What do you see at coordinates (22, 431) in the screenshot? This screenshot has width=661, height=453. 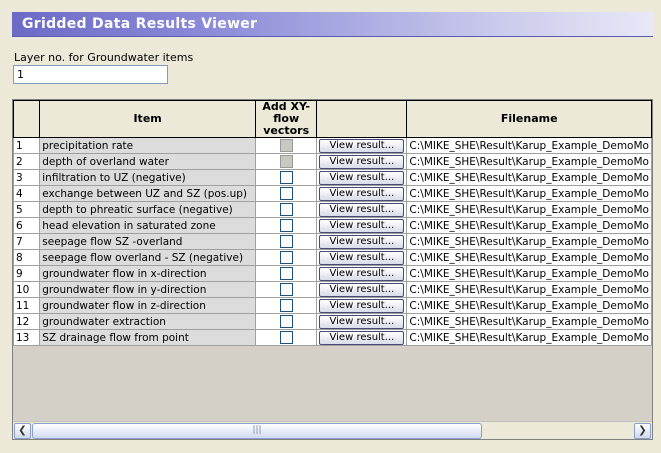 I see `scroll-left-button: ❮` at bounding box center [22, 431].